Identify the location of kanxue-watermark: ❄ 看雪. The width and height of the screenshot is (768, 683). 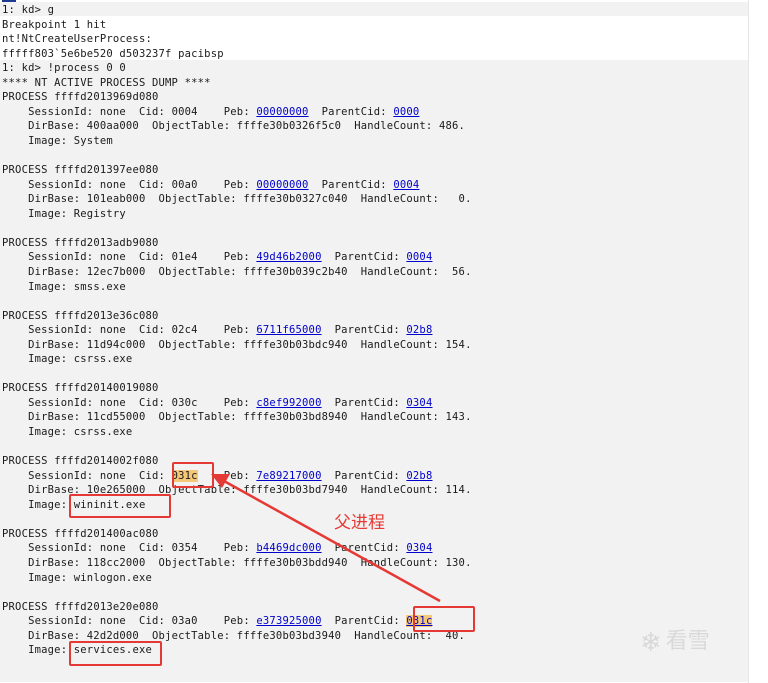
(675, 640).